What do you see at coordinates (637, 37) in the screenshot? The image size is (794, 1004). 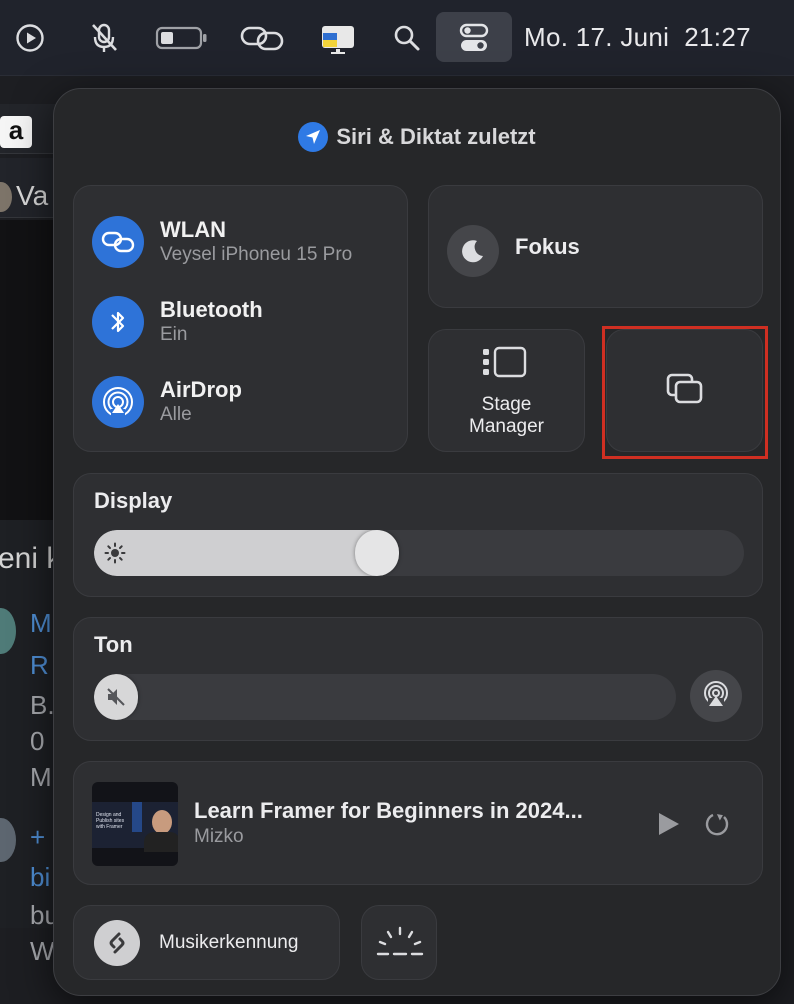 I see `menu-bar-clock: Mo. 17. Juni 21:27` at bounding box center [637, 37].